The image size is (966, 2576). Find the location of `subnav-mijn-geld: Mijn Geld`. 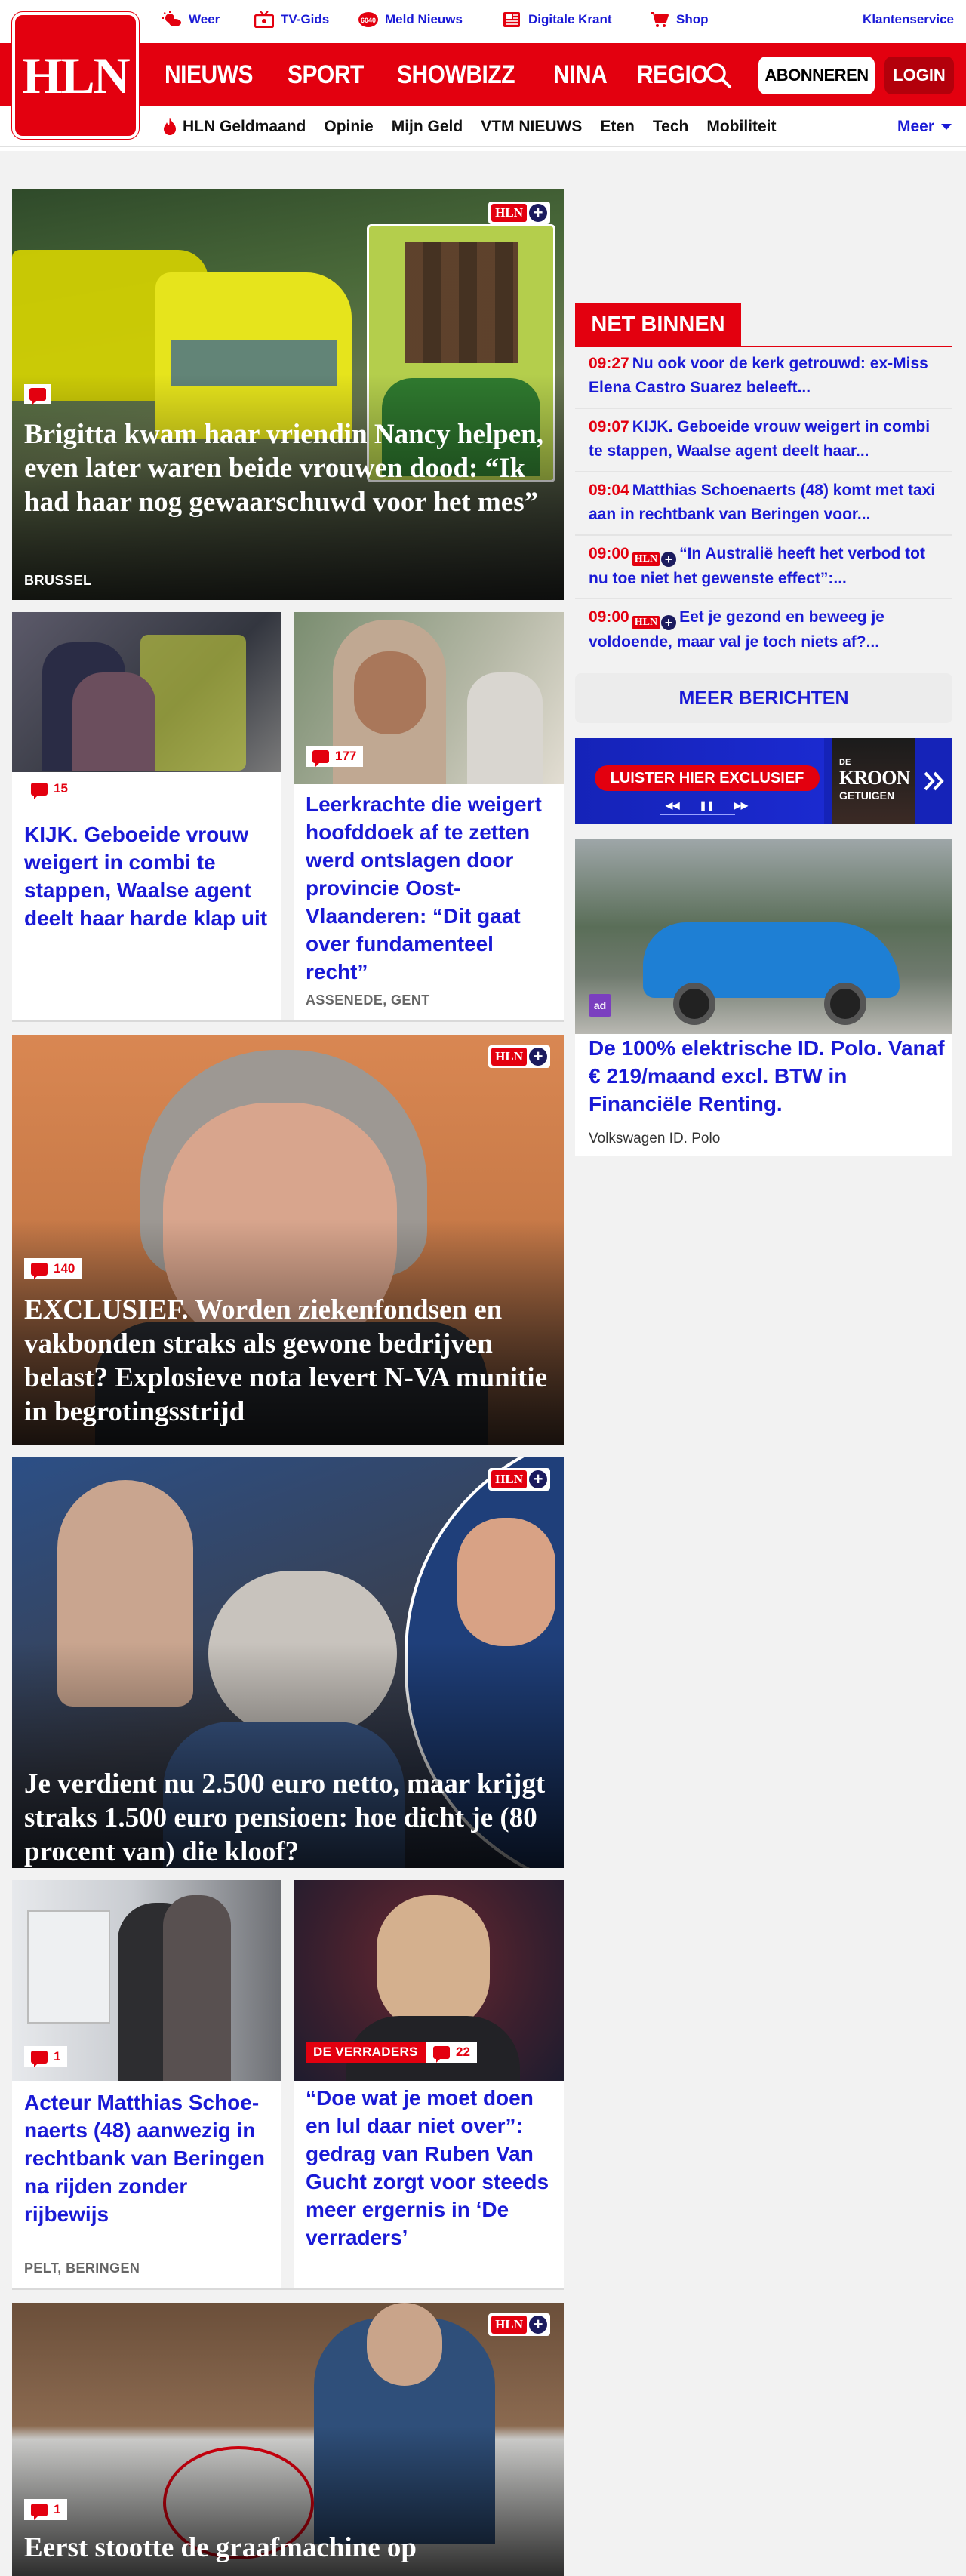

subnav-mijn-geld: Mijn Geld is located at coordinates (427, 127).